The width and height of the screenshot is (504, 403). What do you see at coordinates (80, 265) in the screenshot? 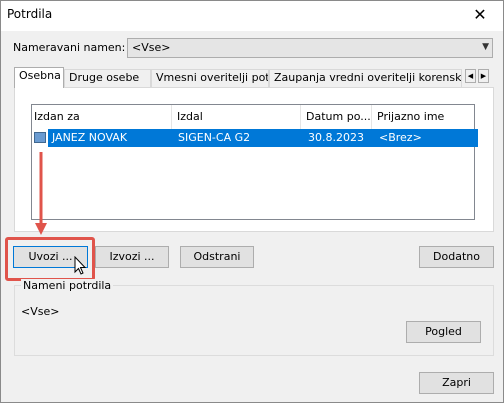
I see `mouse-cursor-icon` at bounding box center [80, 265].